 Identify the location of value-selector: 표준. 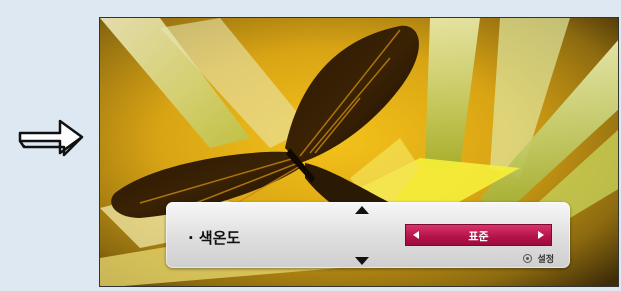
(478, 235).